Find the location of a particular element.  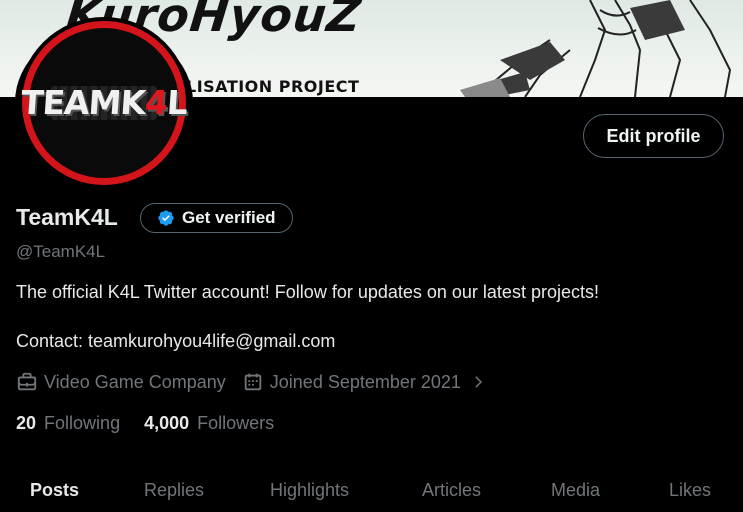

avatar-logo-main: TEAMK is located at coordinates (83, 102).